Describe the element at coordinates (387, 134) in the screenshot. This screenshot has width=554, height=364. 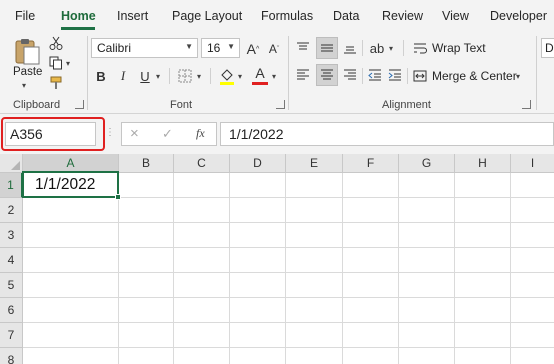
I see `formula-input: 1/1/2022` at that location.